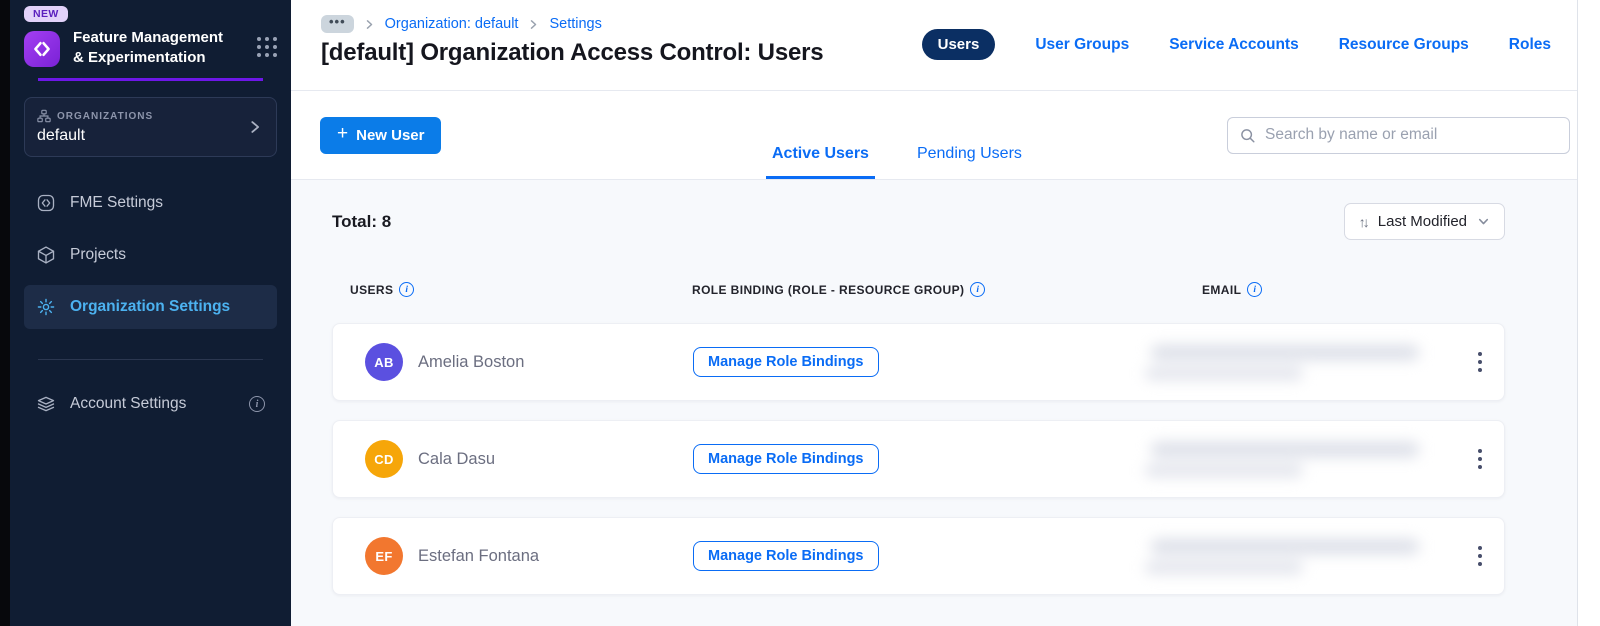 The width and height of the screenshot is (1600, 626). What do you see at coordinates (457, 458) in the screenshot?
I see `user-name: Cala Dasu` at bounding box center [457, 458].